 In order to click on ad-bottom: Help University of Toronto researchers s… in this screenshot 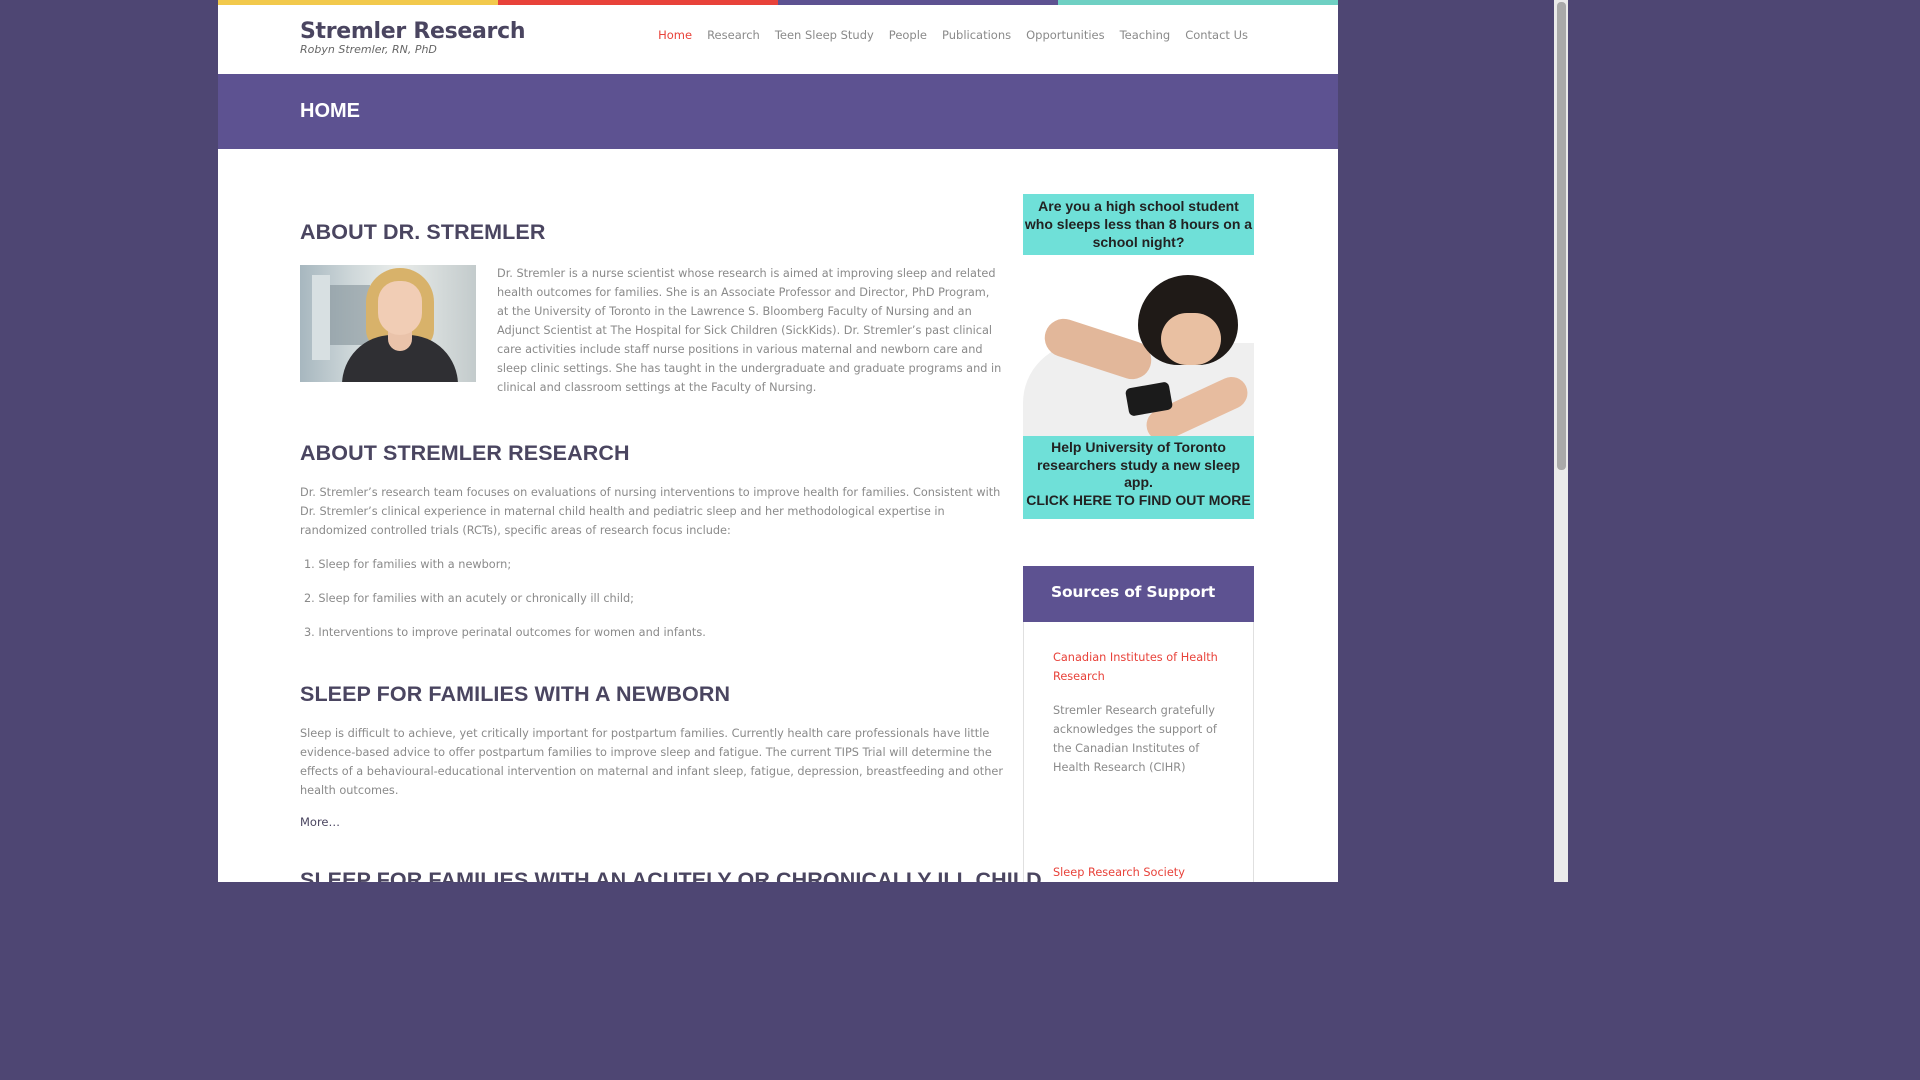, I will do `click(1138, 477)`.